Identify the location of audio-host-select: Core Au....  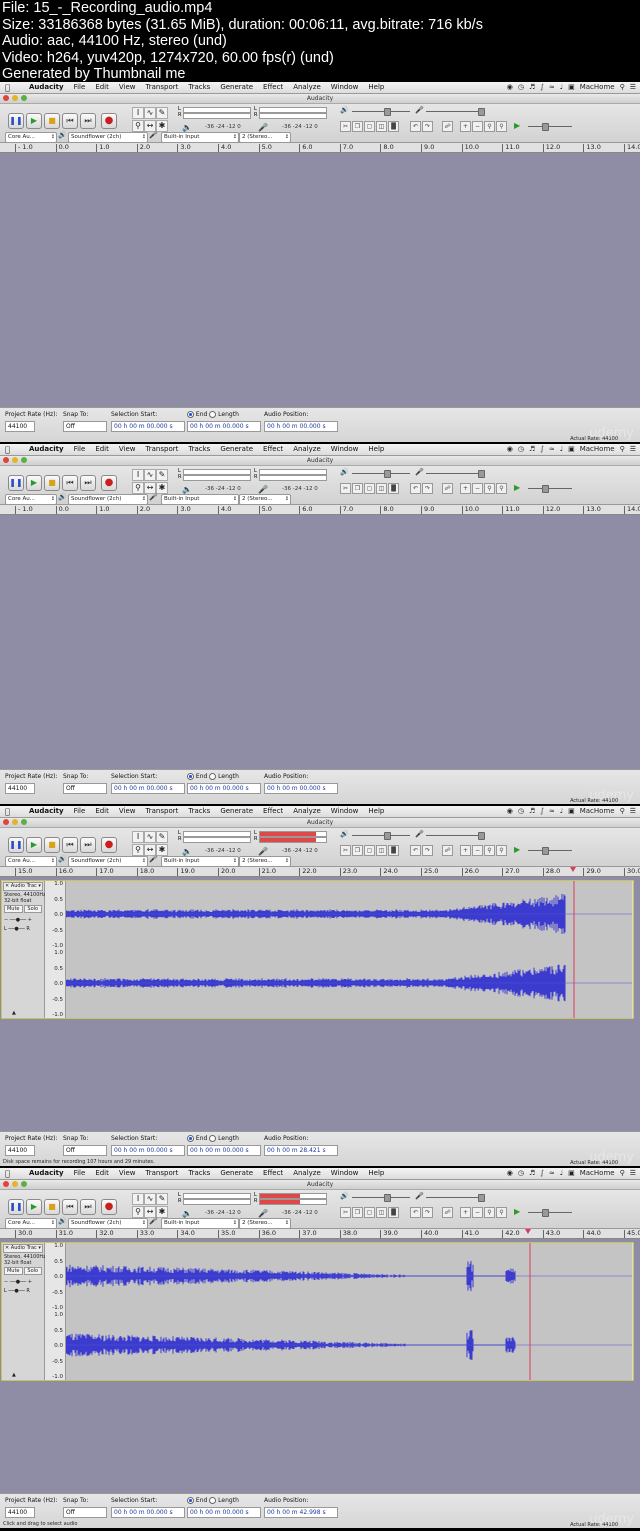
(31, 137).